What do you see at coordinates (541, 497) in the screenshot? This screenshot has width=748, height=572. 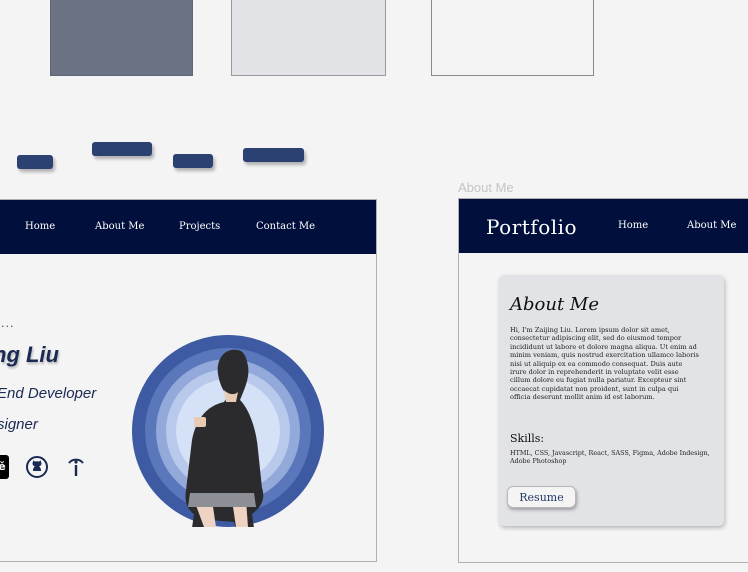 I see `resume-button: Resume` at bounding box center [541, 497].